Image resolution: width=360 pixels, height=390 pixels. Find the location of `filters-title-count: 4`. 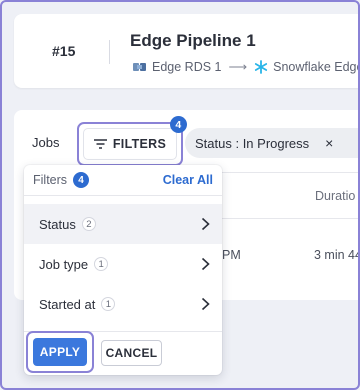

filters-title-count: 4 is located at coordinates (81, 180).